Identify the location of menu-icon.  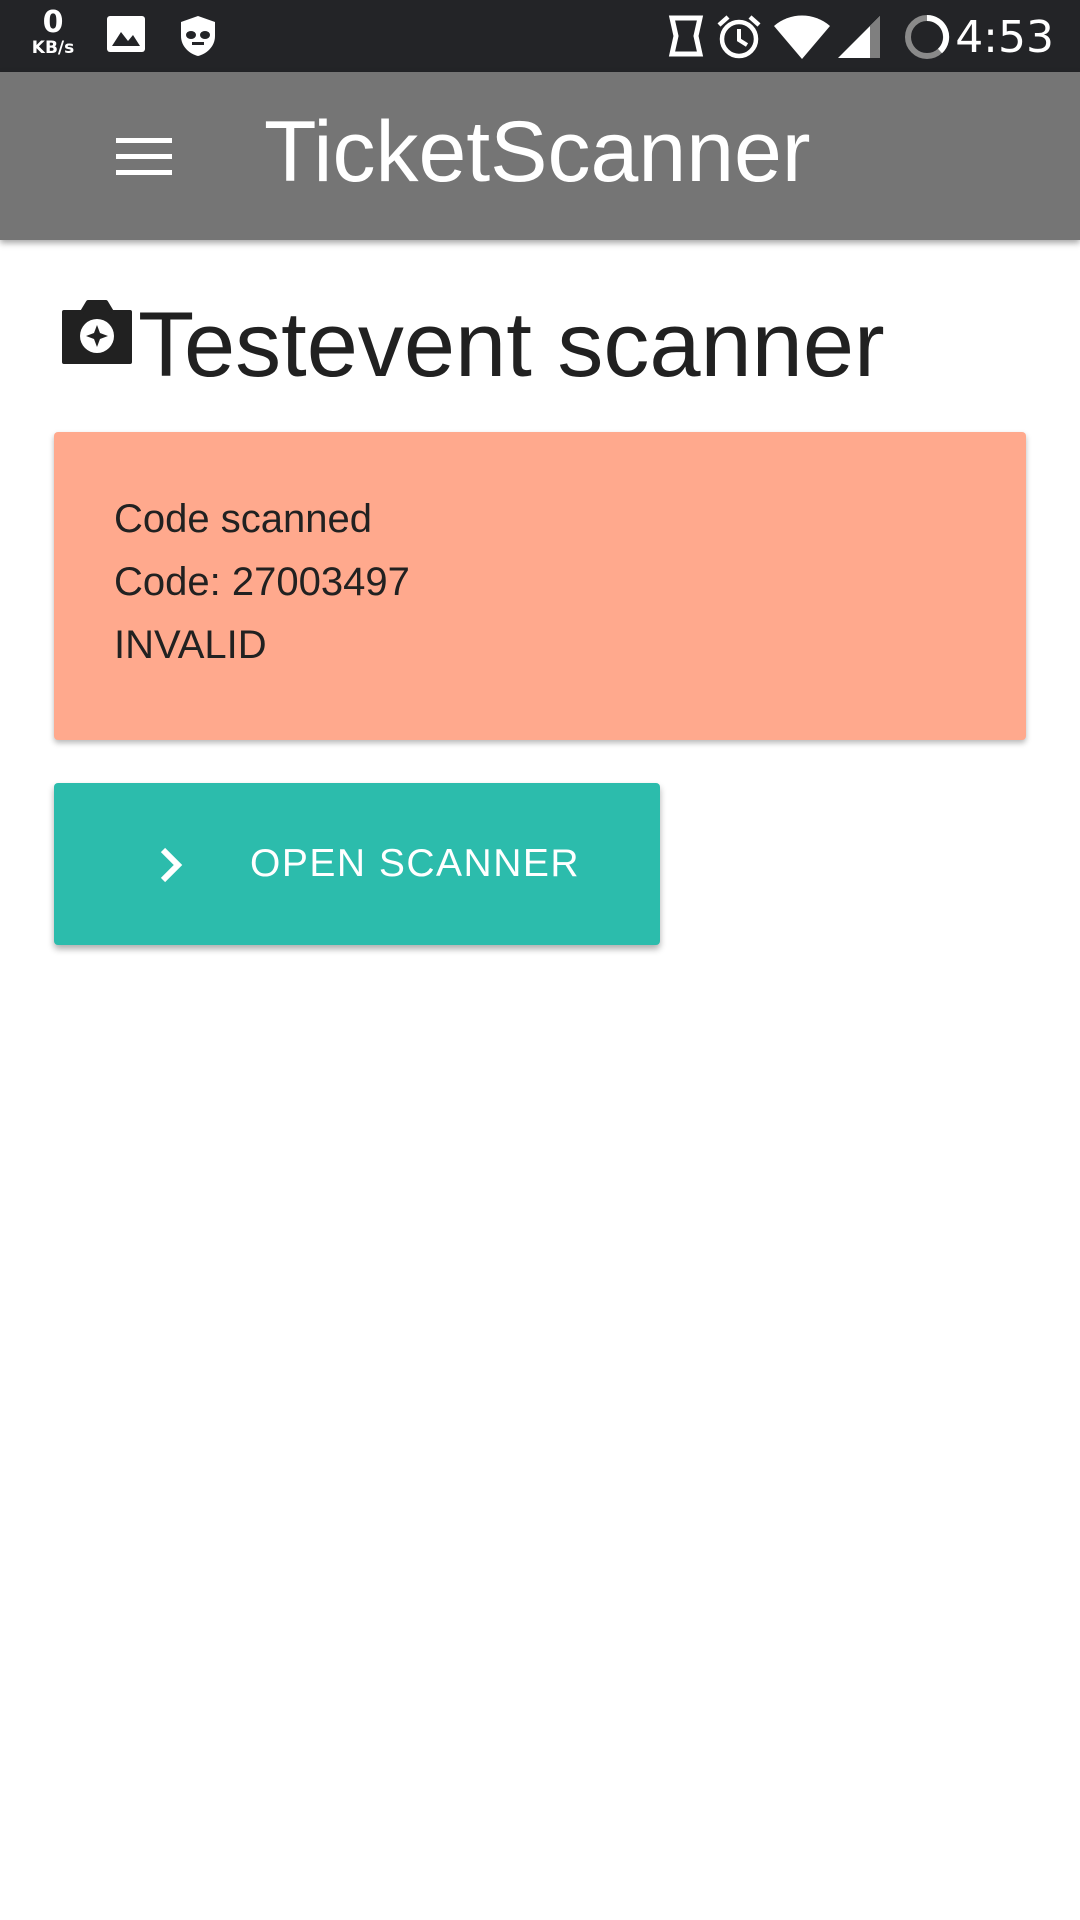
(144, 157).